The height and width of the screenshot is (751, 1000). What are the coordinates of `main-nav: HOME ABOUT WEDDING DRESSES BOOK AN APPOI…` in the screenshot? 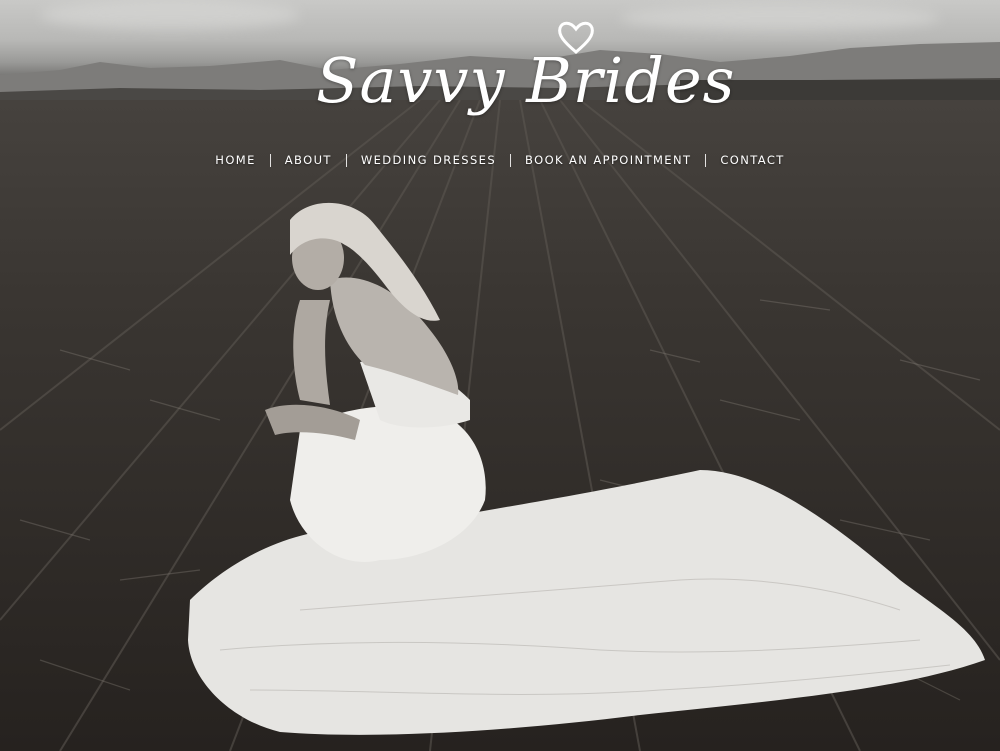 It's located at (500, 160).